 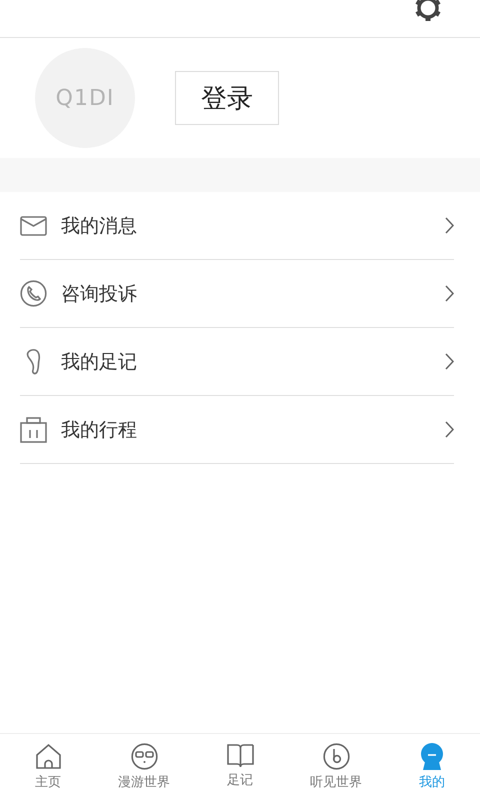 What do you see at coordinates (432, 756) in the screenshot?
I see `user-icon` at bounding box center [432, 756].